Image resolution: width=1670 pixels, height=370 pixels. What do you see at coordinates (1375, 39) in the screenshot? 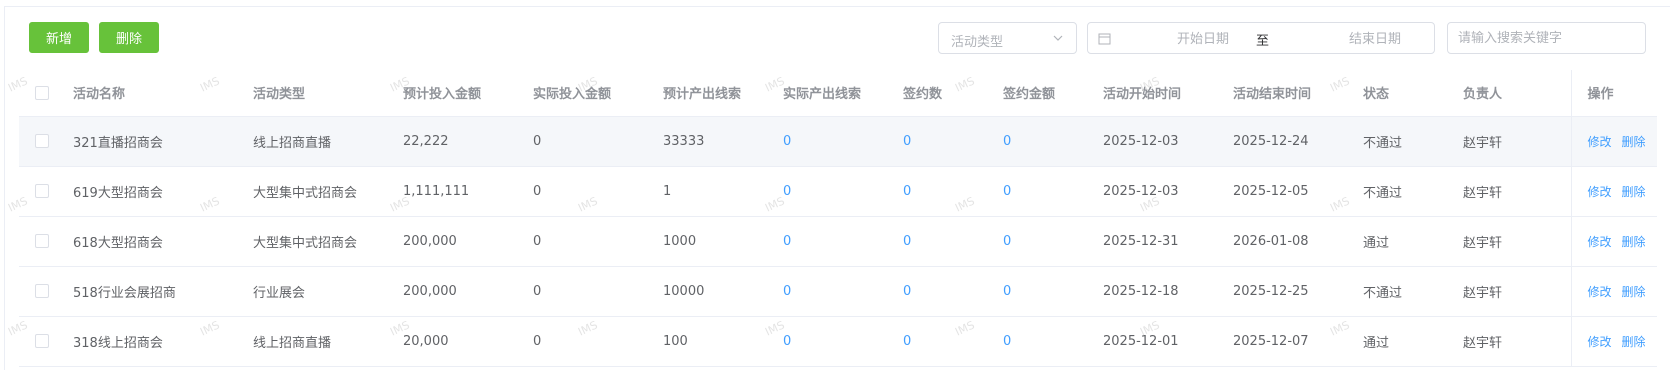
I see `end-date-input` at bounding box center [1375, 39].